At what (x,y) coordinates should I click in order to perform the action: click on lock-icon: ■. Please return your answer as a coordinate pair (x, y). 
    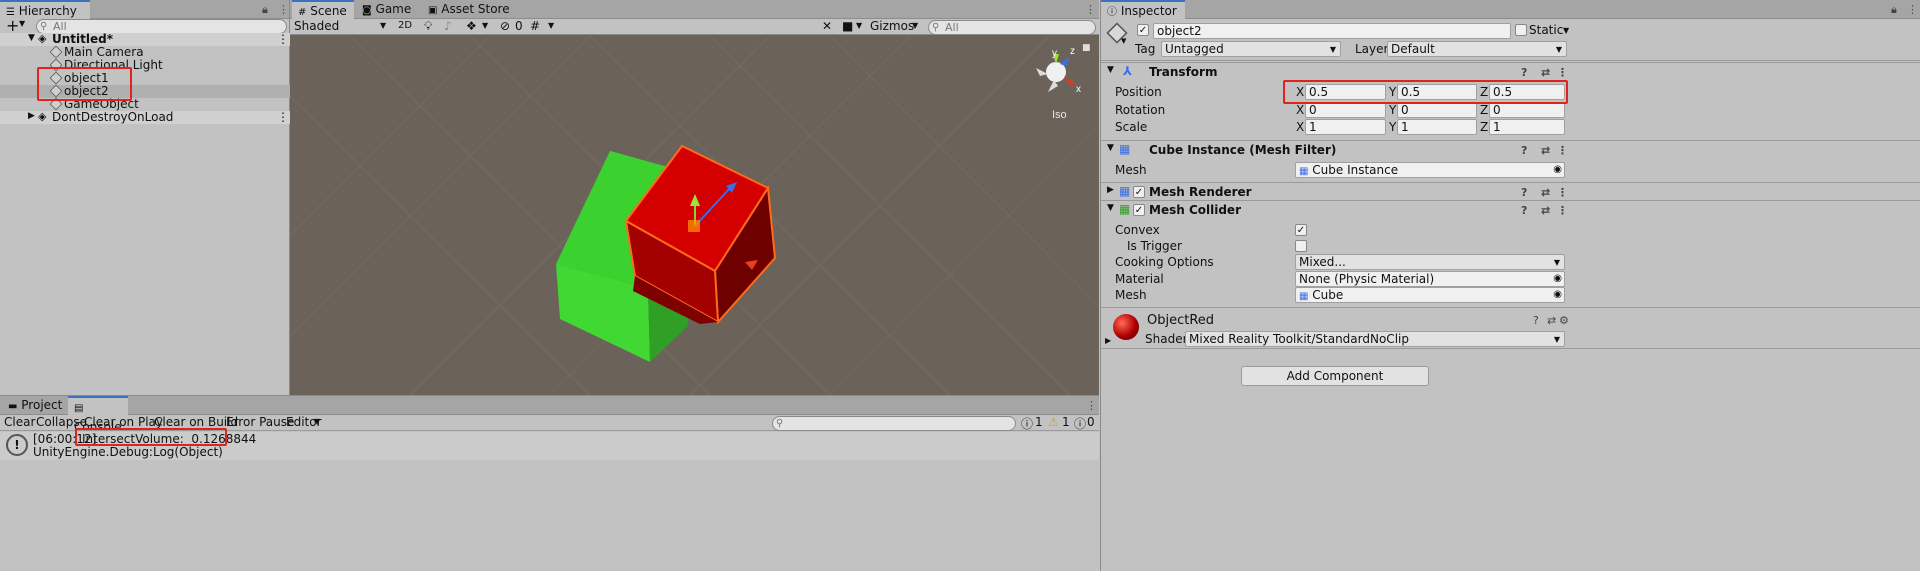
    Looking at the image, I should click on (1086, 48).